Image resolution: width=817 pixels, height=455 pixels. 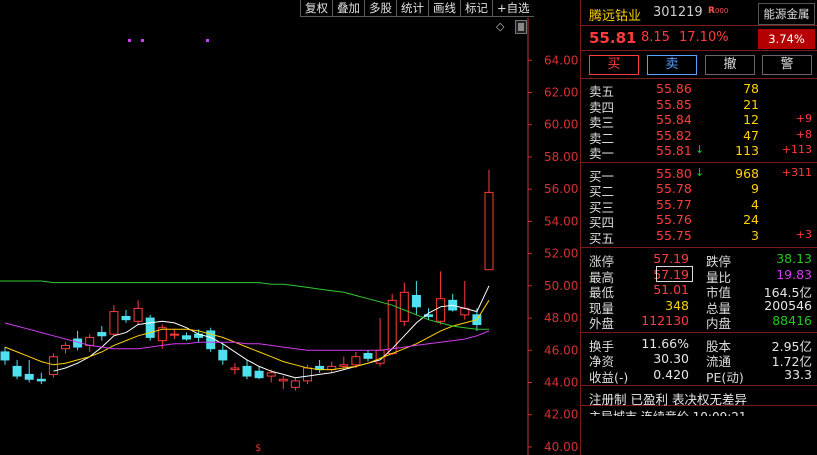 What do you see at coordinates (500, 26) in the screenshot?
I see `diamond-icon: ◇` at bounding box center [500, 26].